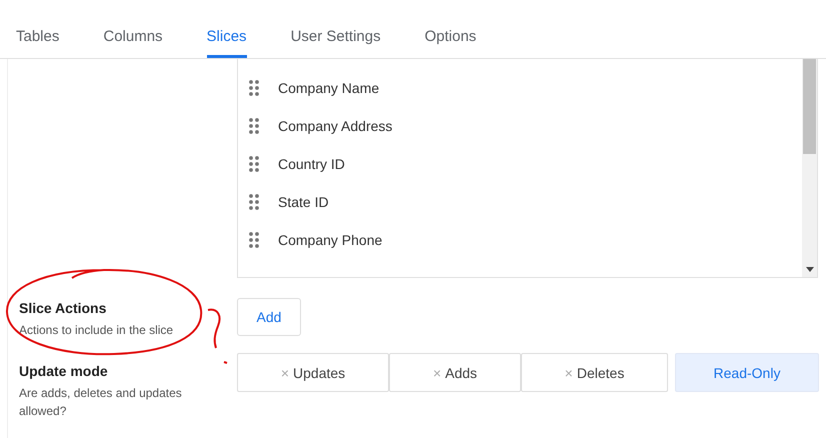 The image size is (826, 438). What do you see at coordinates (303, 202) in the screenshot?
I see `column-name: State ID` at bounding box center [303, 202].